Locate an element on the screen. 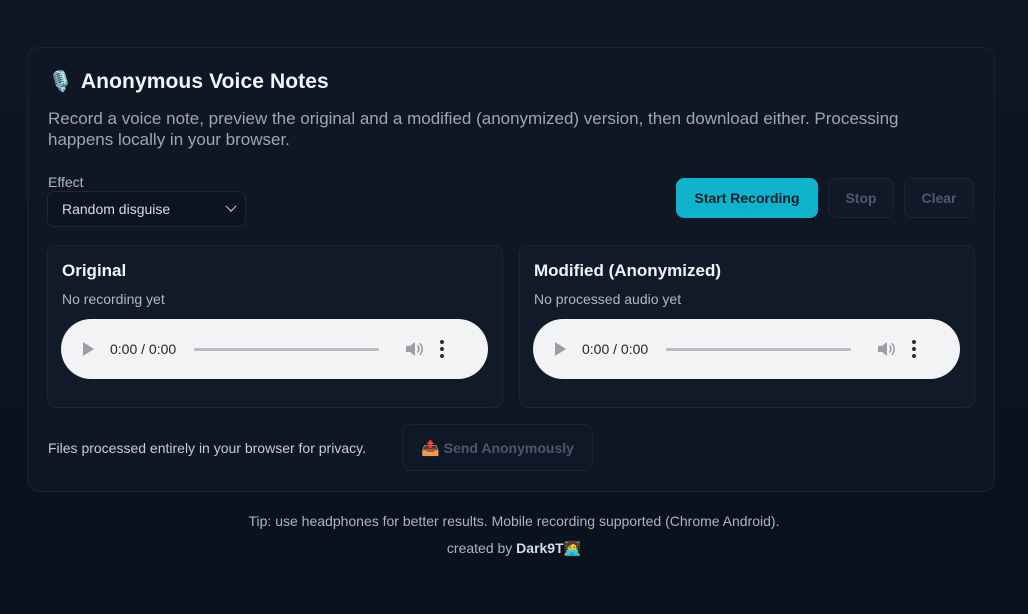 This screenshot has width=1028, height=614. author-name: Dark9T is located at coordinates (540, 548).